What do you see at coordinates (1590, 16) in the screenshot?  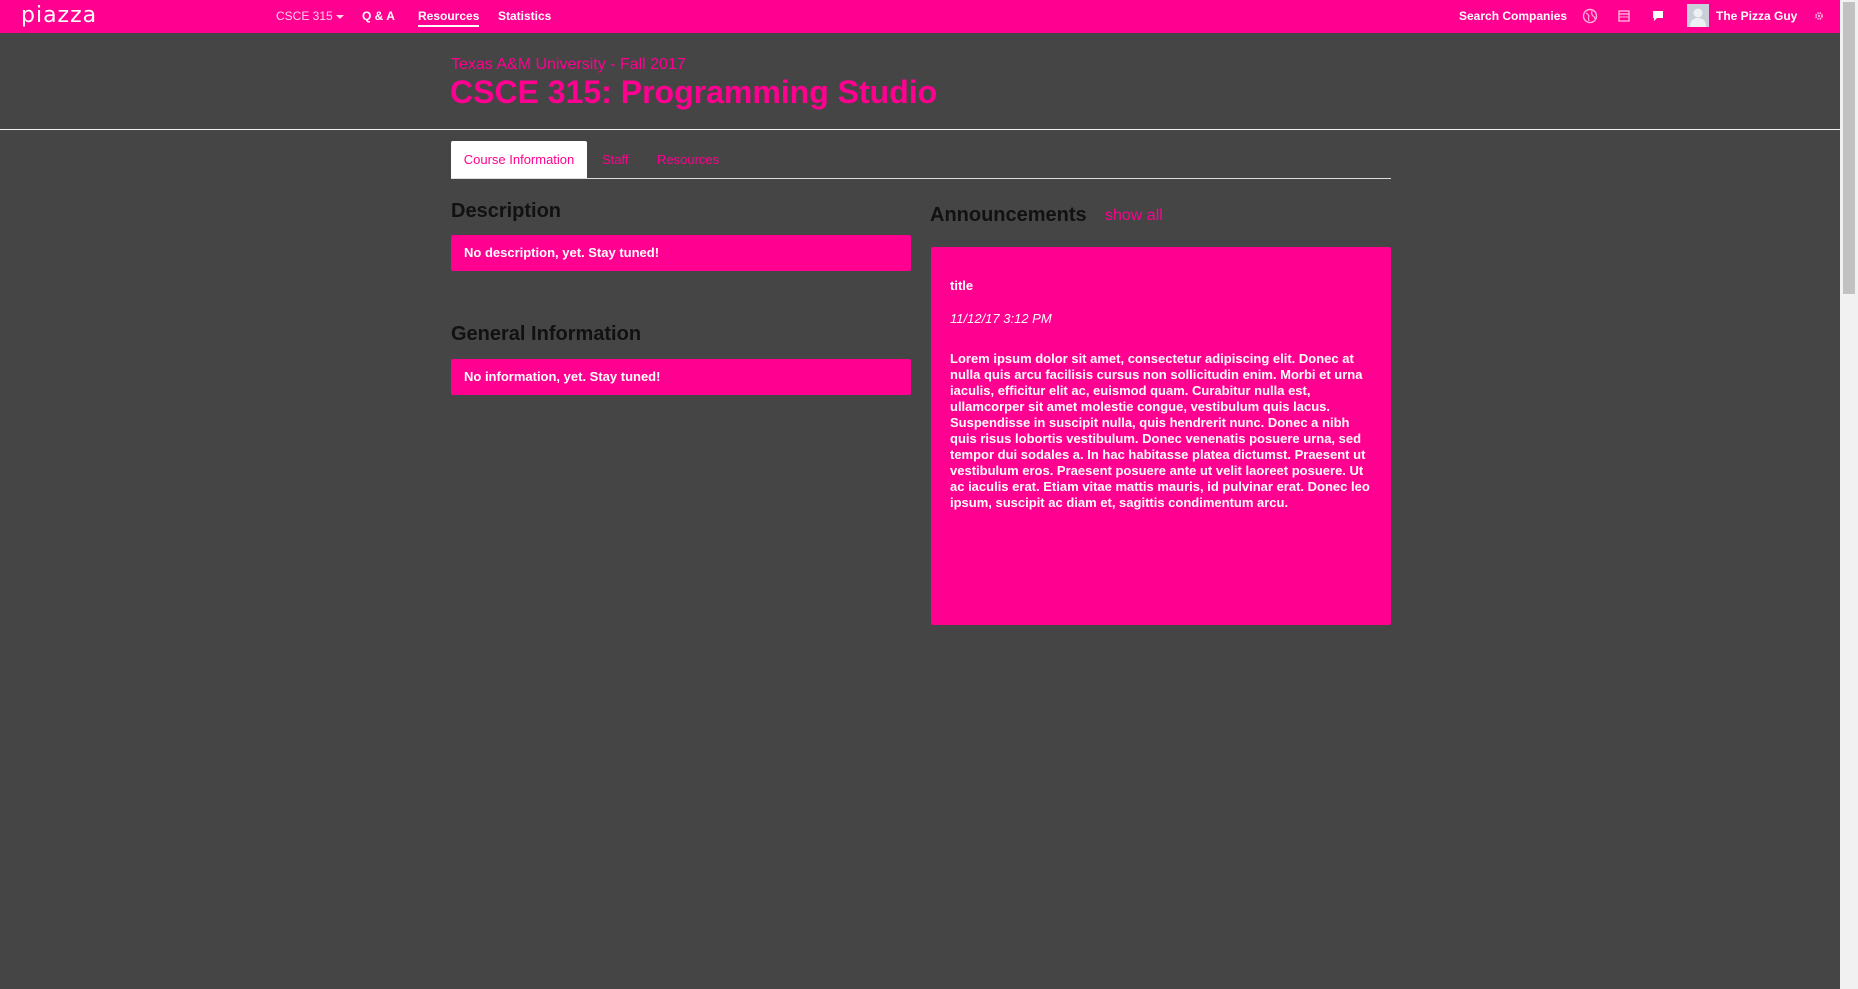 I see `globe-icon` at bounding box center [1590, 16].